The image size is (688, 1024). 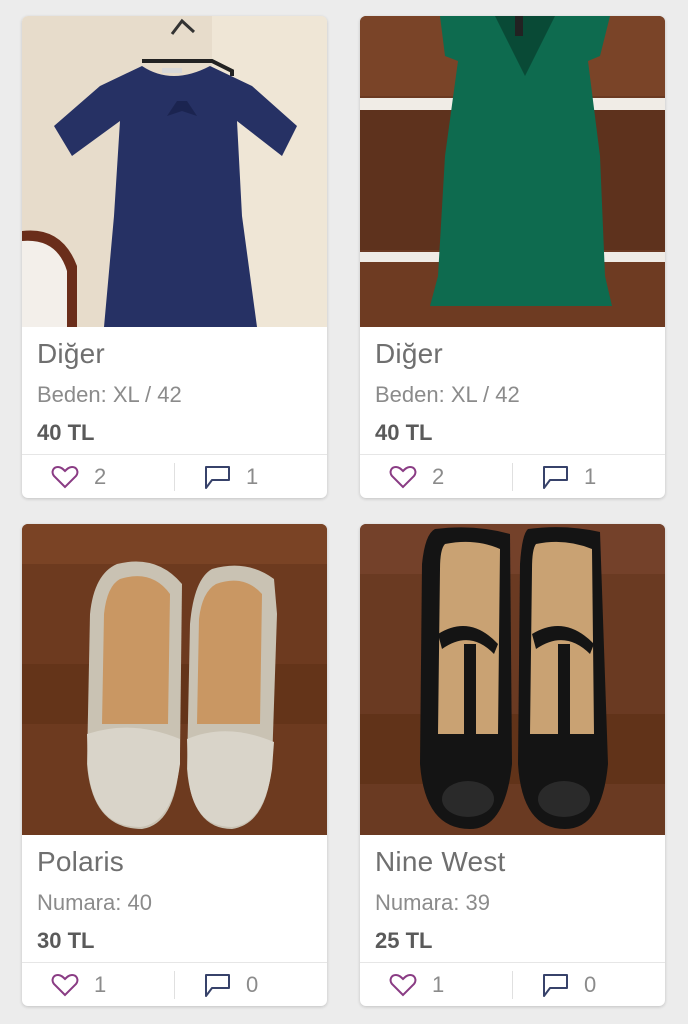 What do you see at coordinates (66, 940) in the screenshot?
I see `product-price: 30 TL` at bounding box center [66, 940].